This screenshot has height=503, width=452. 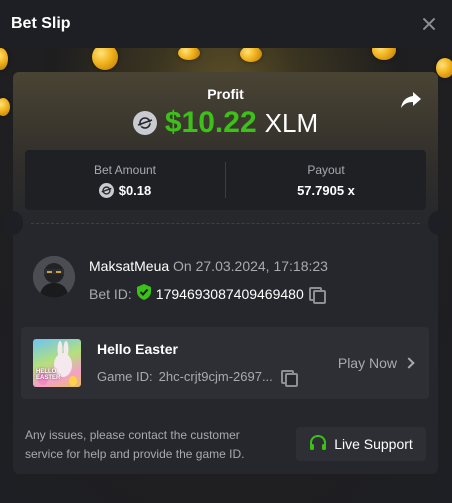 What do you see at coordinates (129, 266) in the screenshot?
I see `username: MaksatMeua` at bounding box center [129, 266].